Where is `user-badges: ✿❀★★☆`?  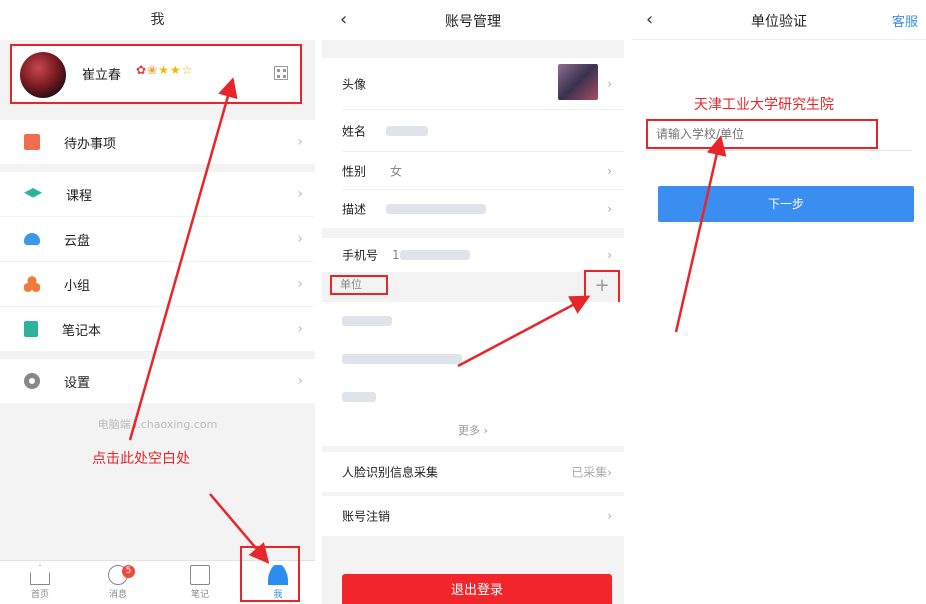
user-badges: ✿❀★★☆ is located at coordinates (164, 70).